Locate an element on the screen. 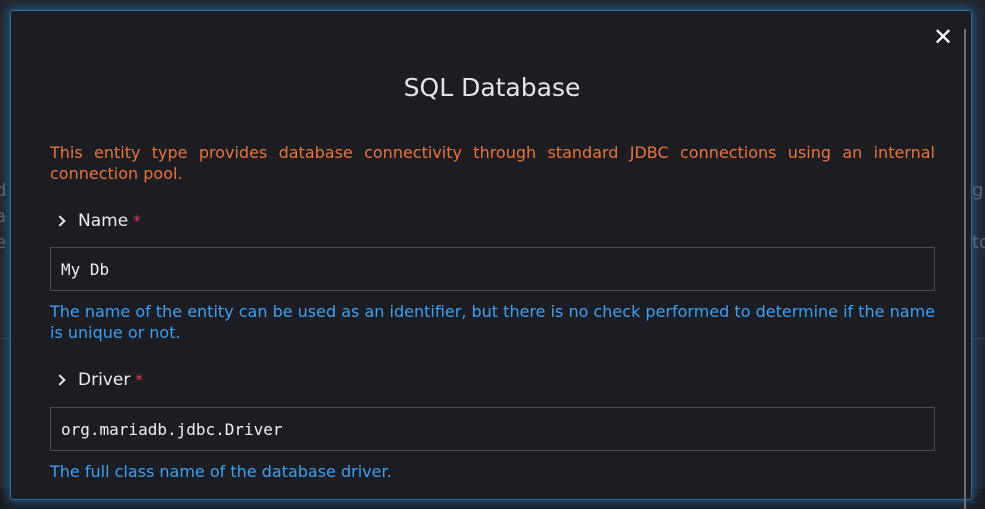 The width and height of the screenshot is (985, 509). driver-field-toggle: Driver * is located at coordinates (98, 380).